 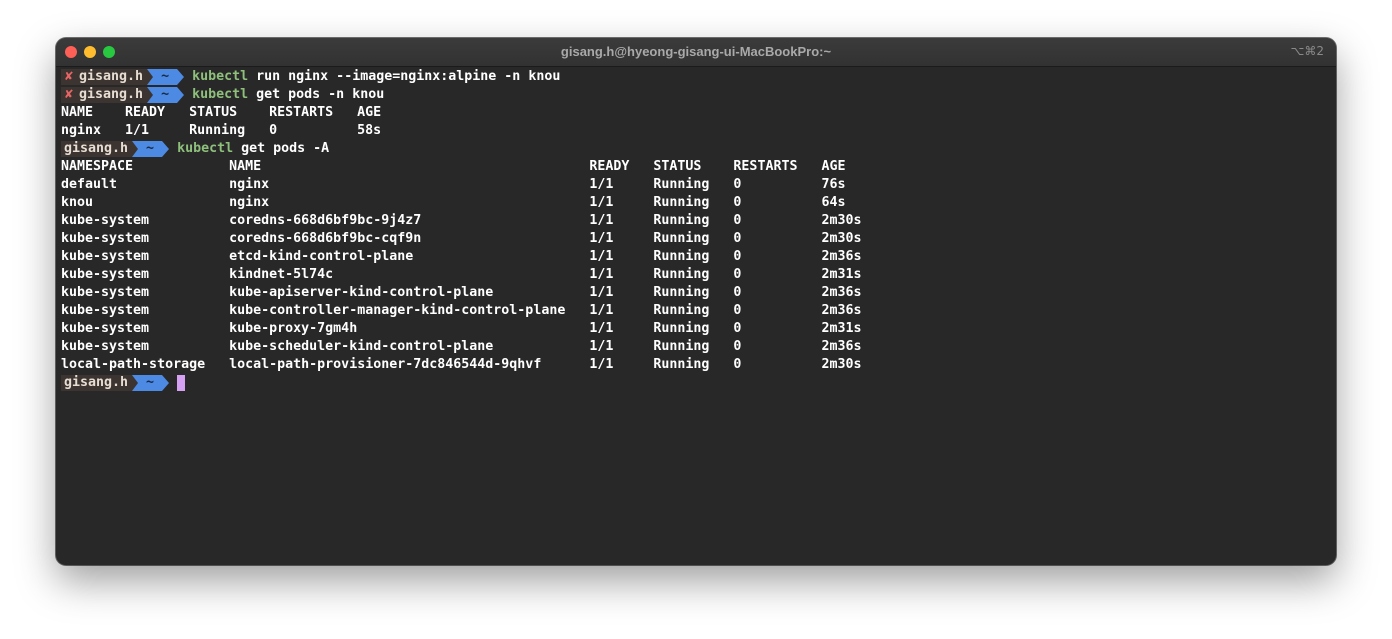 I want to click on table-cell: 2m31s, so click(x=841, y=328).